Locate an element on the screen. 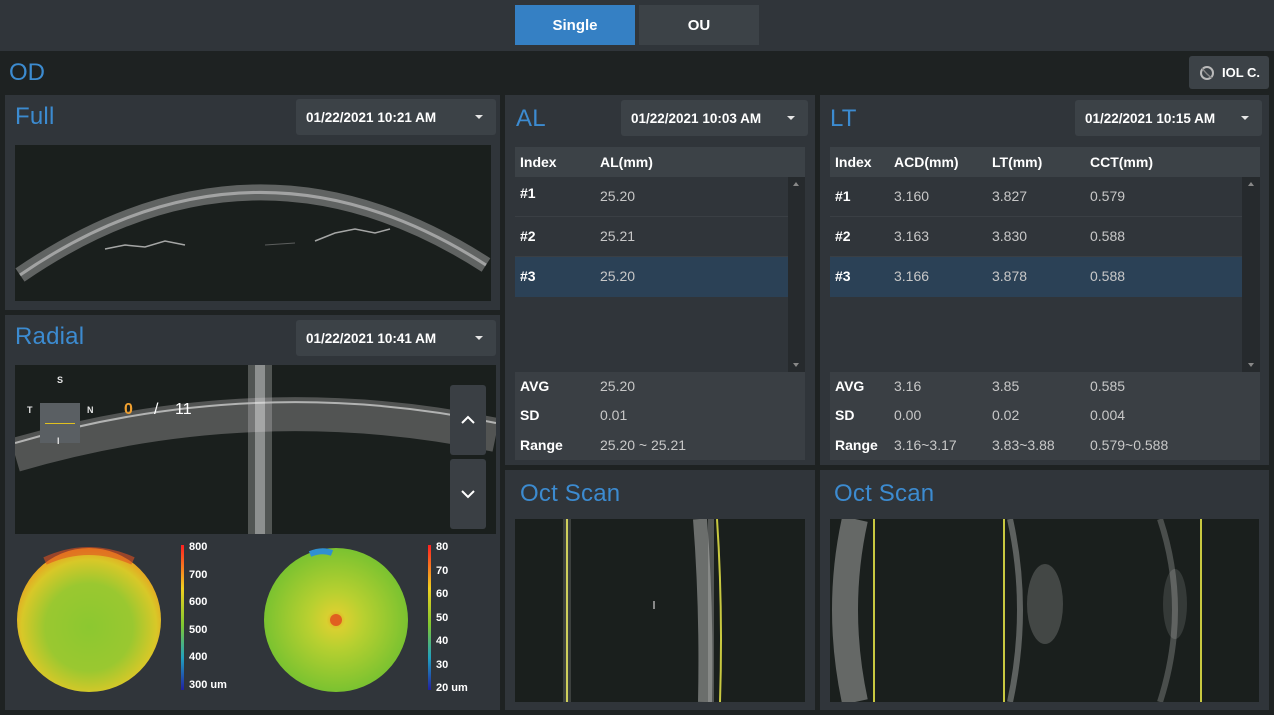  lt-stat-sd-label: SD is located at coordinates (845, 415).